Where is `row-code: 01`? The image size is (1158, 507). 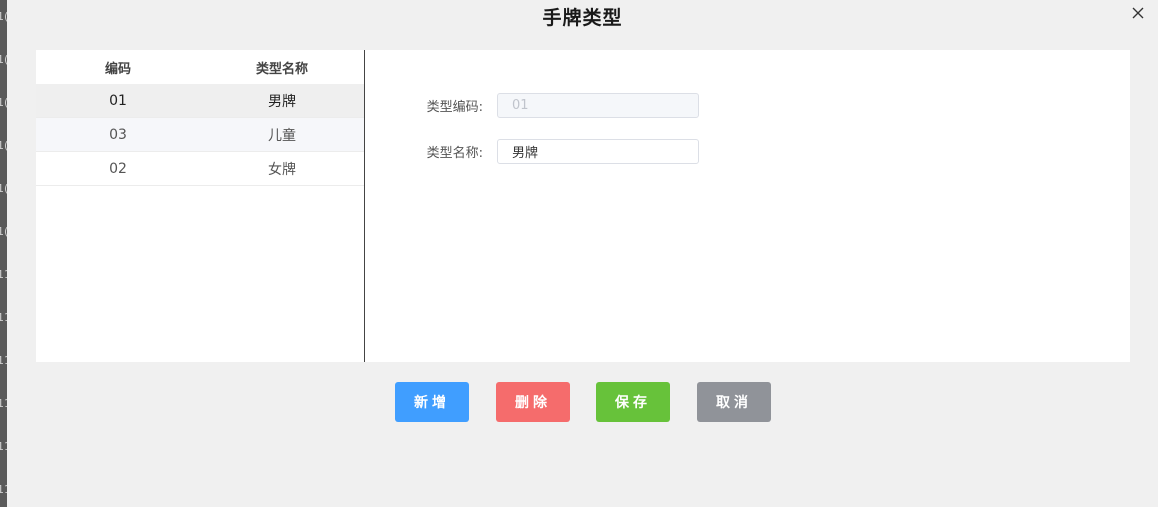 row-code: 01 is located at coordinates (118, 100).